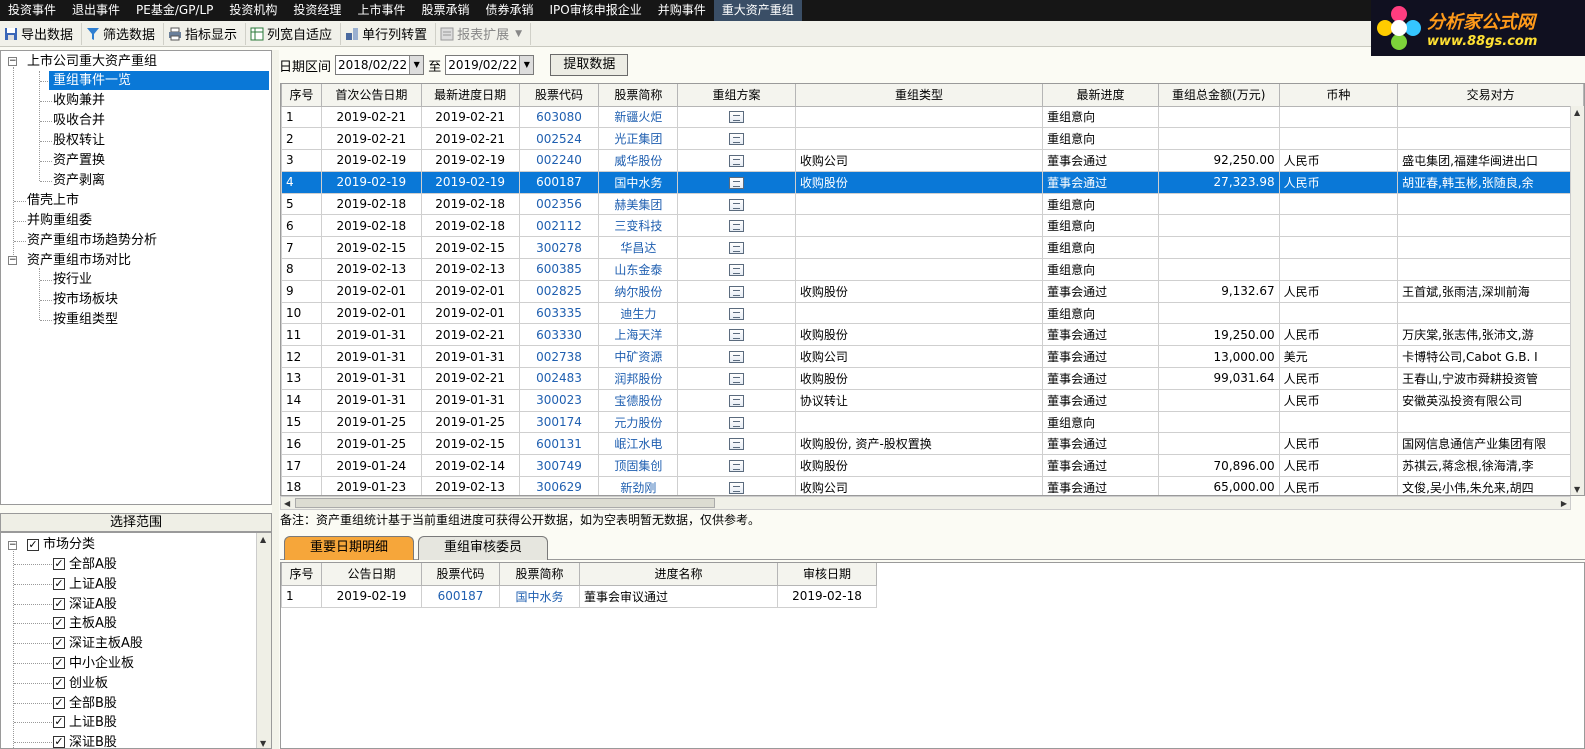 The image size is (1585, 749). What do you see at coordinates (92, 61) in the screenshot?
I see `tree-root: 上市公司重大资产重组` at bounding box center [92, 61].